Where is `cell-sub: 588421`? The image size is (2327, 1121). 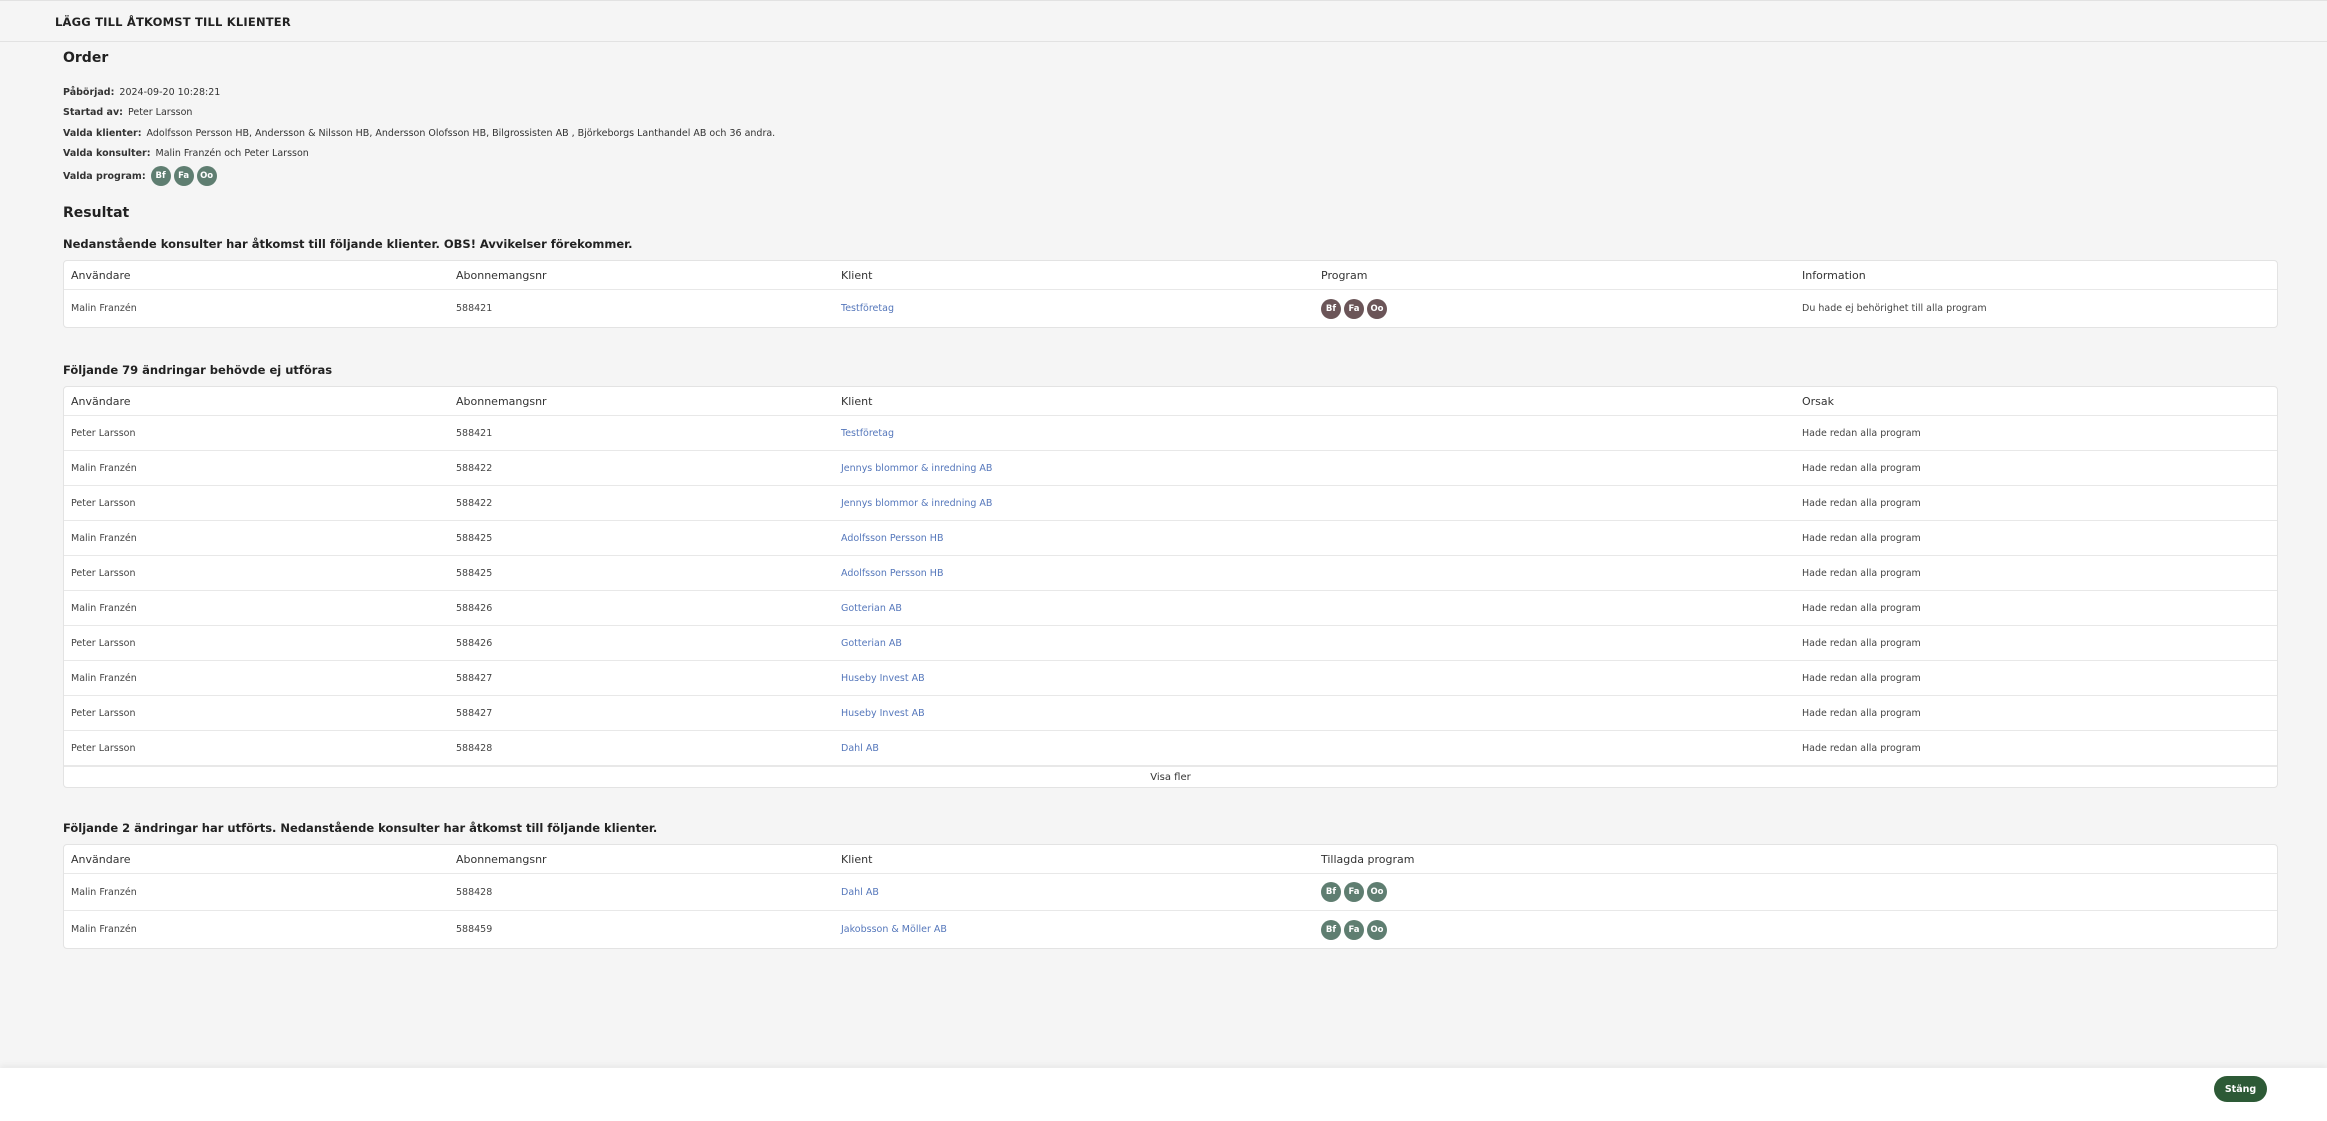 cell-sub: 588421 is located at coordinates (474, 433).